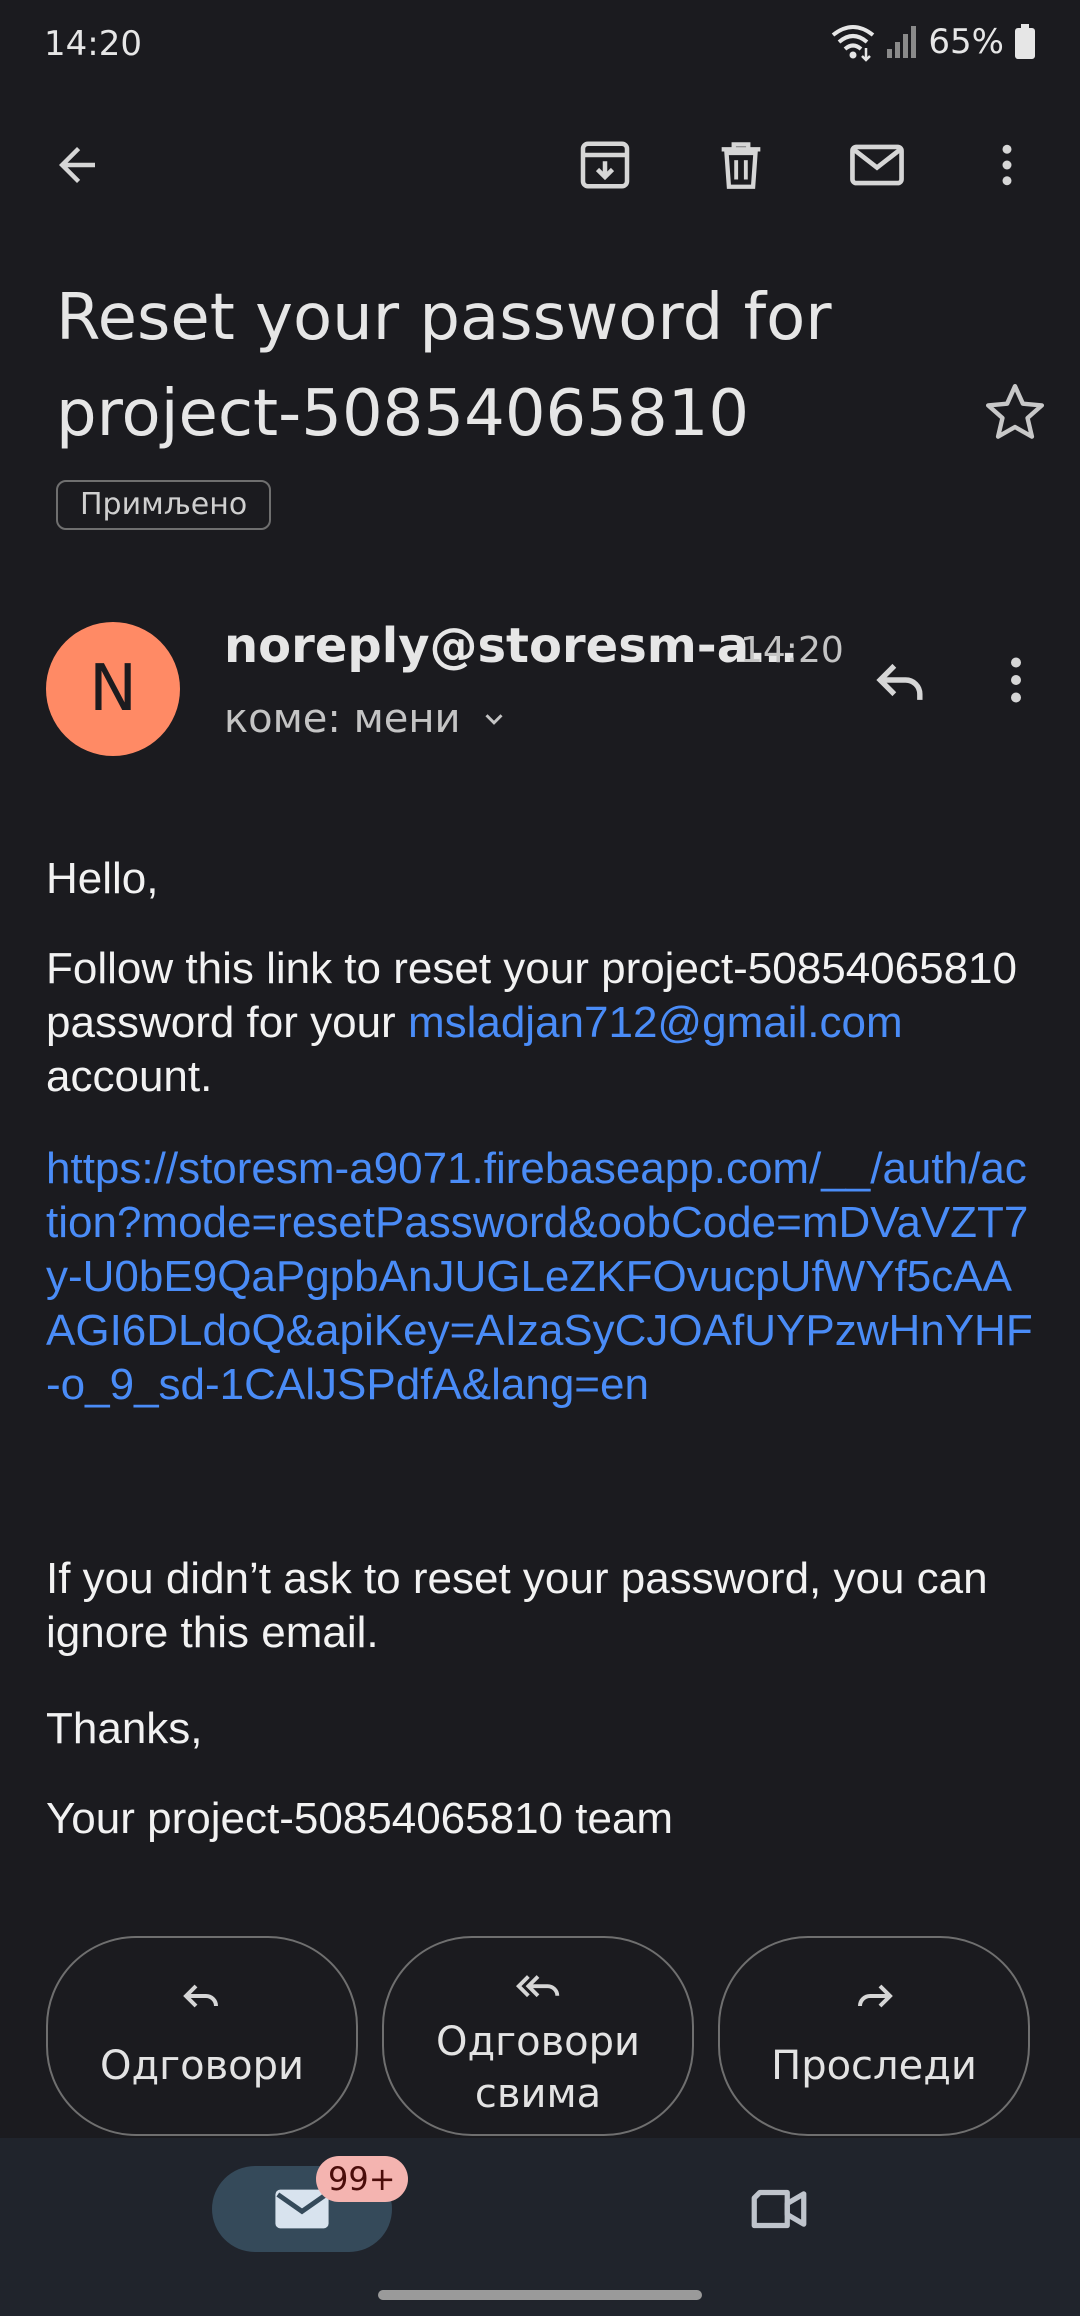 The width and height of the screenshot is (1080, 2316). Describe the element at coordinates (540, 165) in the screenshot. I see `toolbar` at that location.